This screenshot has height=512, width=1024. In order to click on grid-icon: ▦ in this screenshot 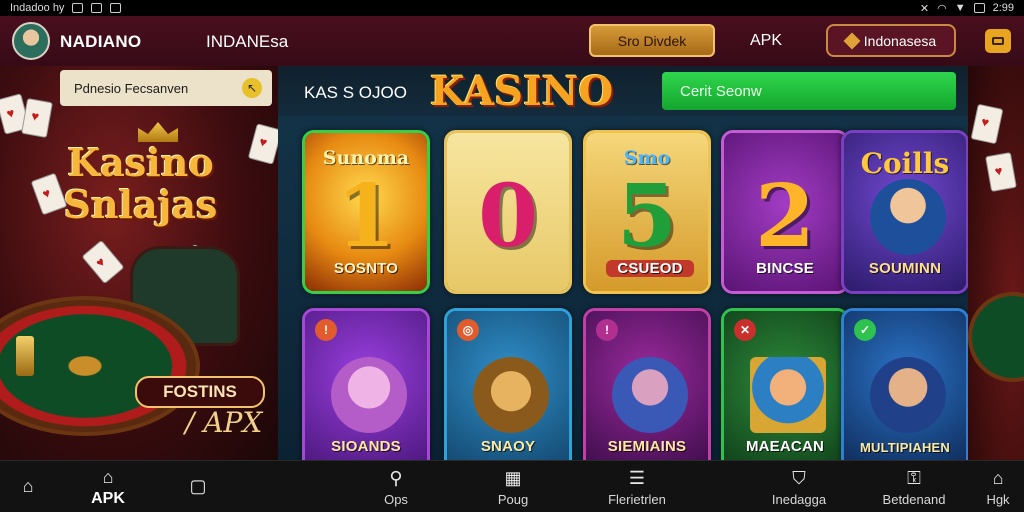, I will do `click(513, 478)`.